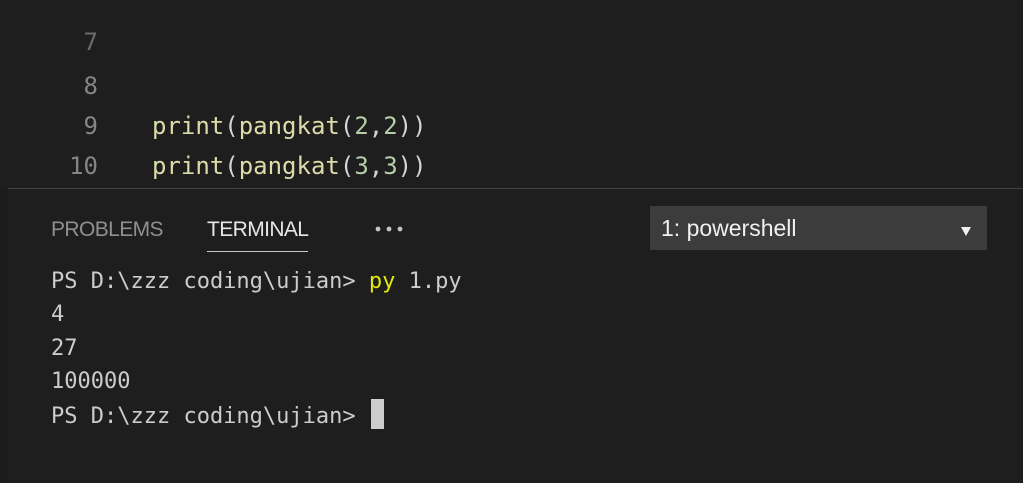 The width and height of the screenshot is (1023, 483). What do you see at coordinates (389, 229) in the screenshot?
I see `ellipsis-icon` at bounding box center [389, 229].